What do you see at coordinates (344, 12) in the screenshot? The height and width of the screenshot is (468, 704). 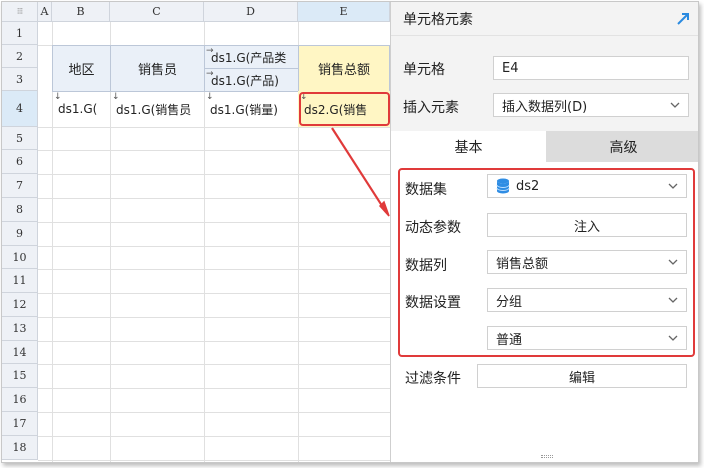 I see `column-header-e: E` at bounding box center [344, 12].